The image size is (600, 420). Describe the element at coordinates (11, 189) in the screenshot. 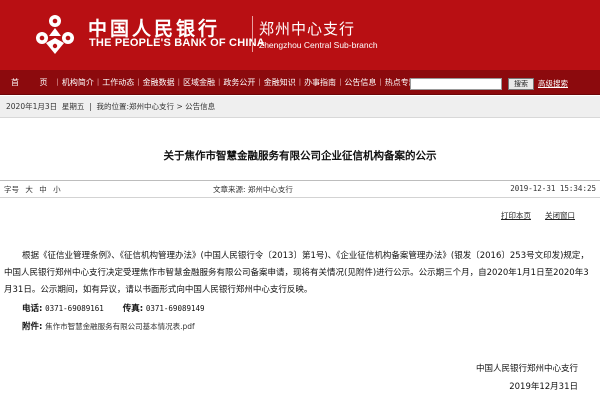

I see `font-size-label: 字号` at that location.